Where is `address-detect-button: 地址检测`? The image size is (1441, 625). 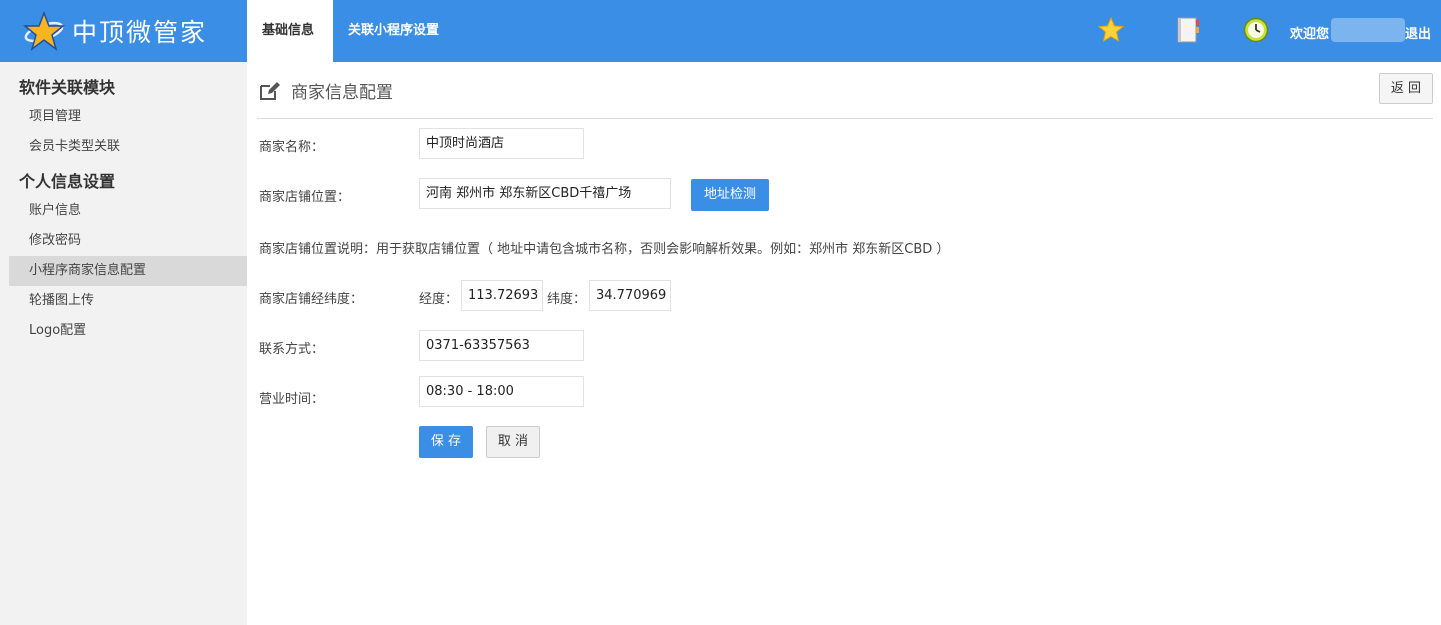
address-detect-button: 地址检测 is located at coordinates (730, 195).